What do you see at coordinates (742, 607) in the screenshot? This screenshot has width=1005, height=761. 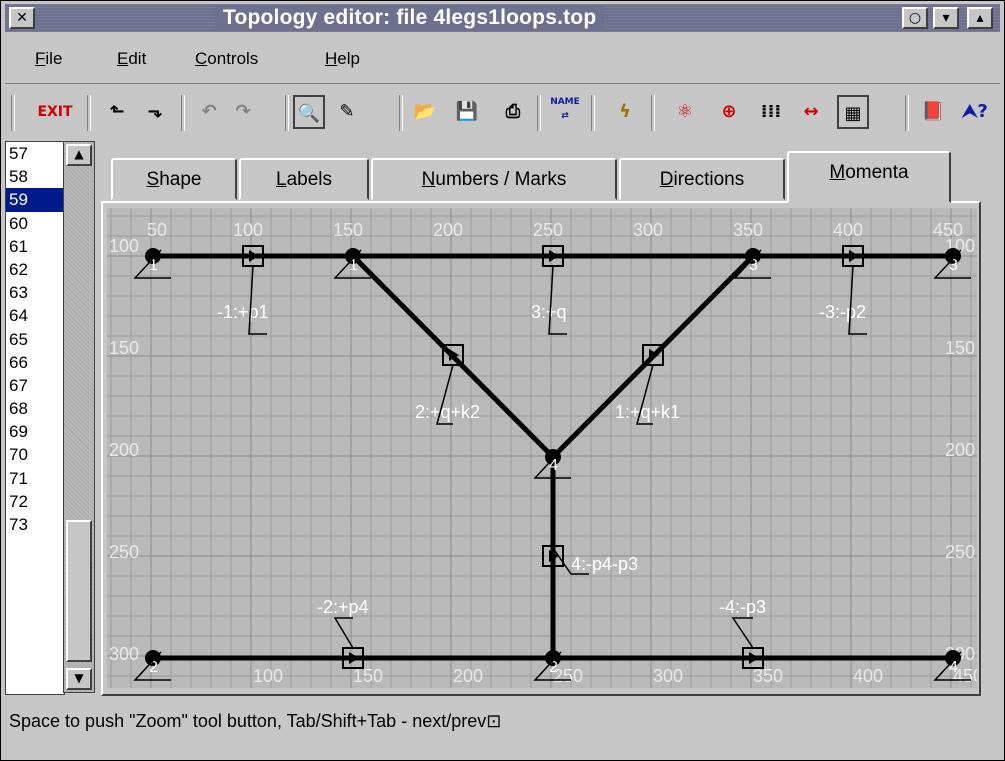 I see `momentum-label: -4:-p3` at bounding box center [742, 607].